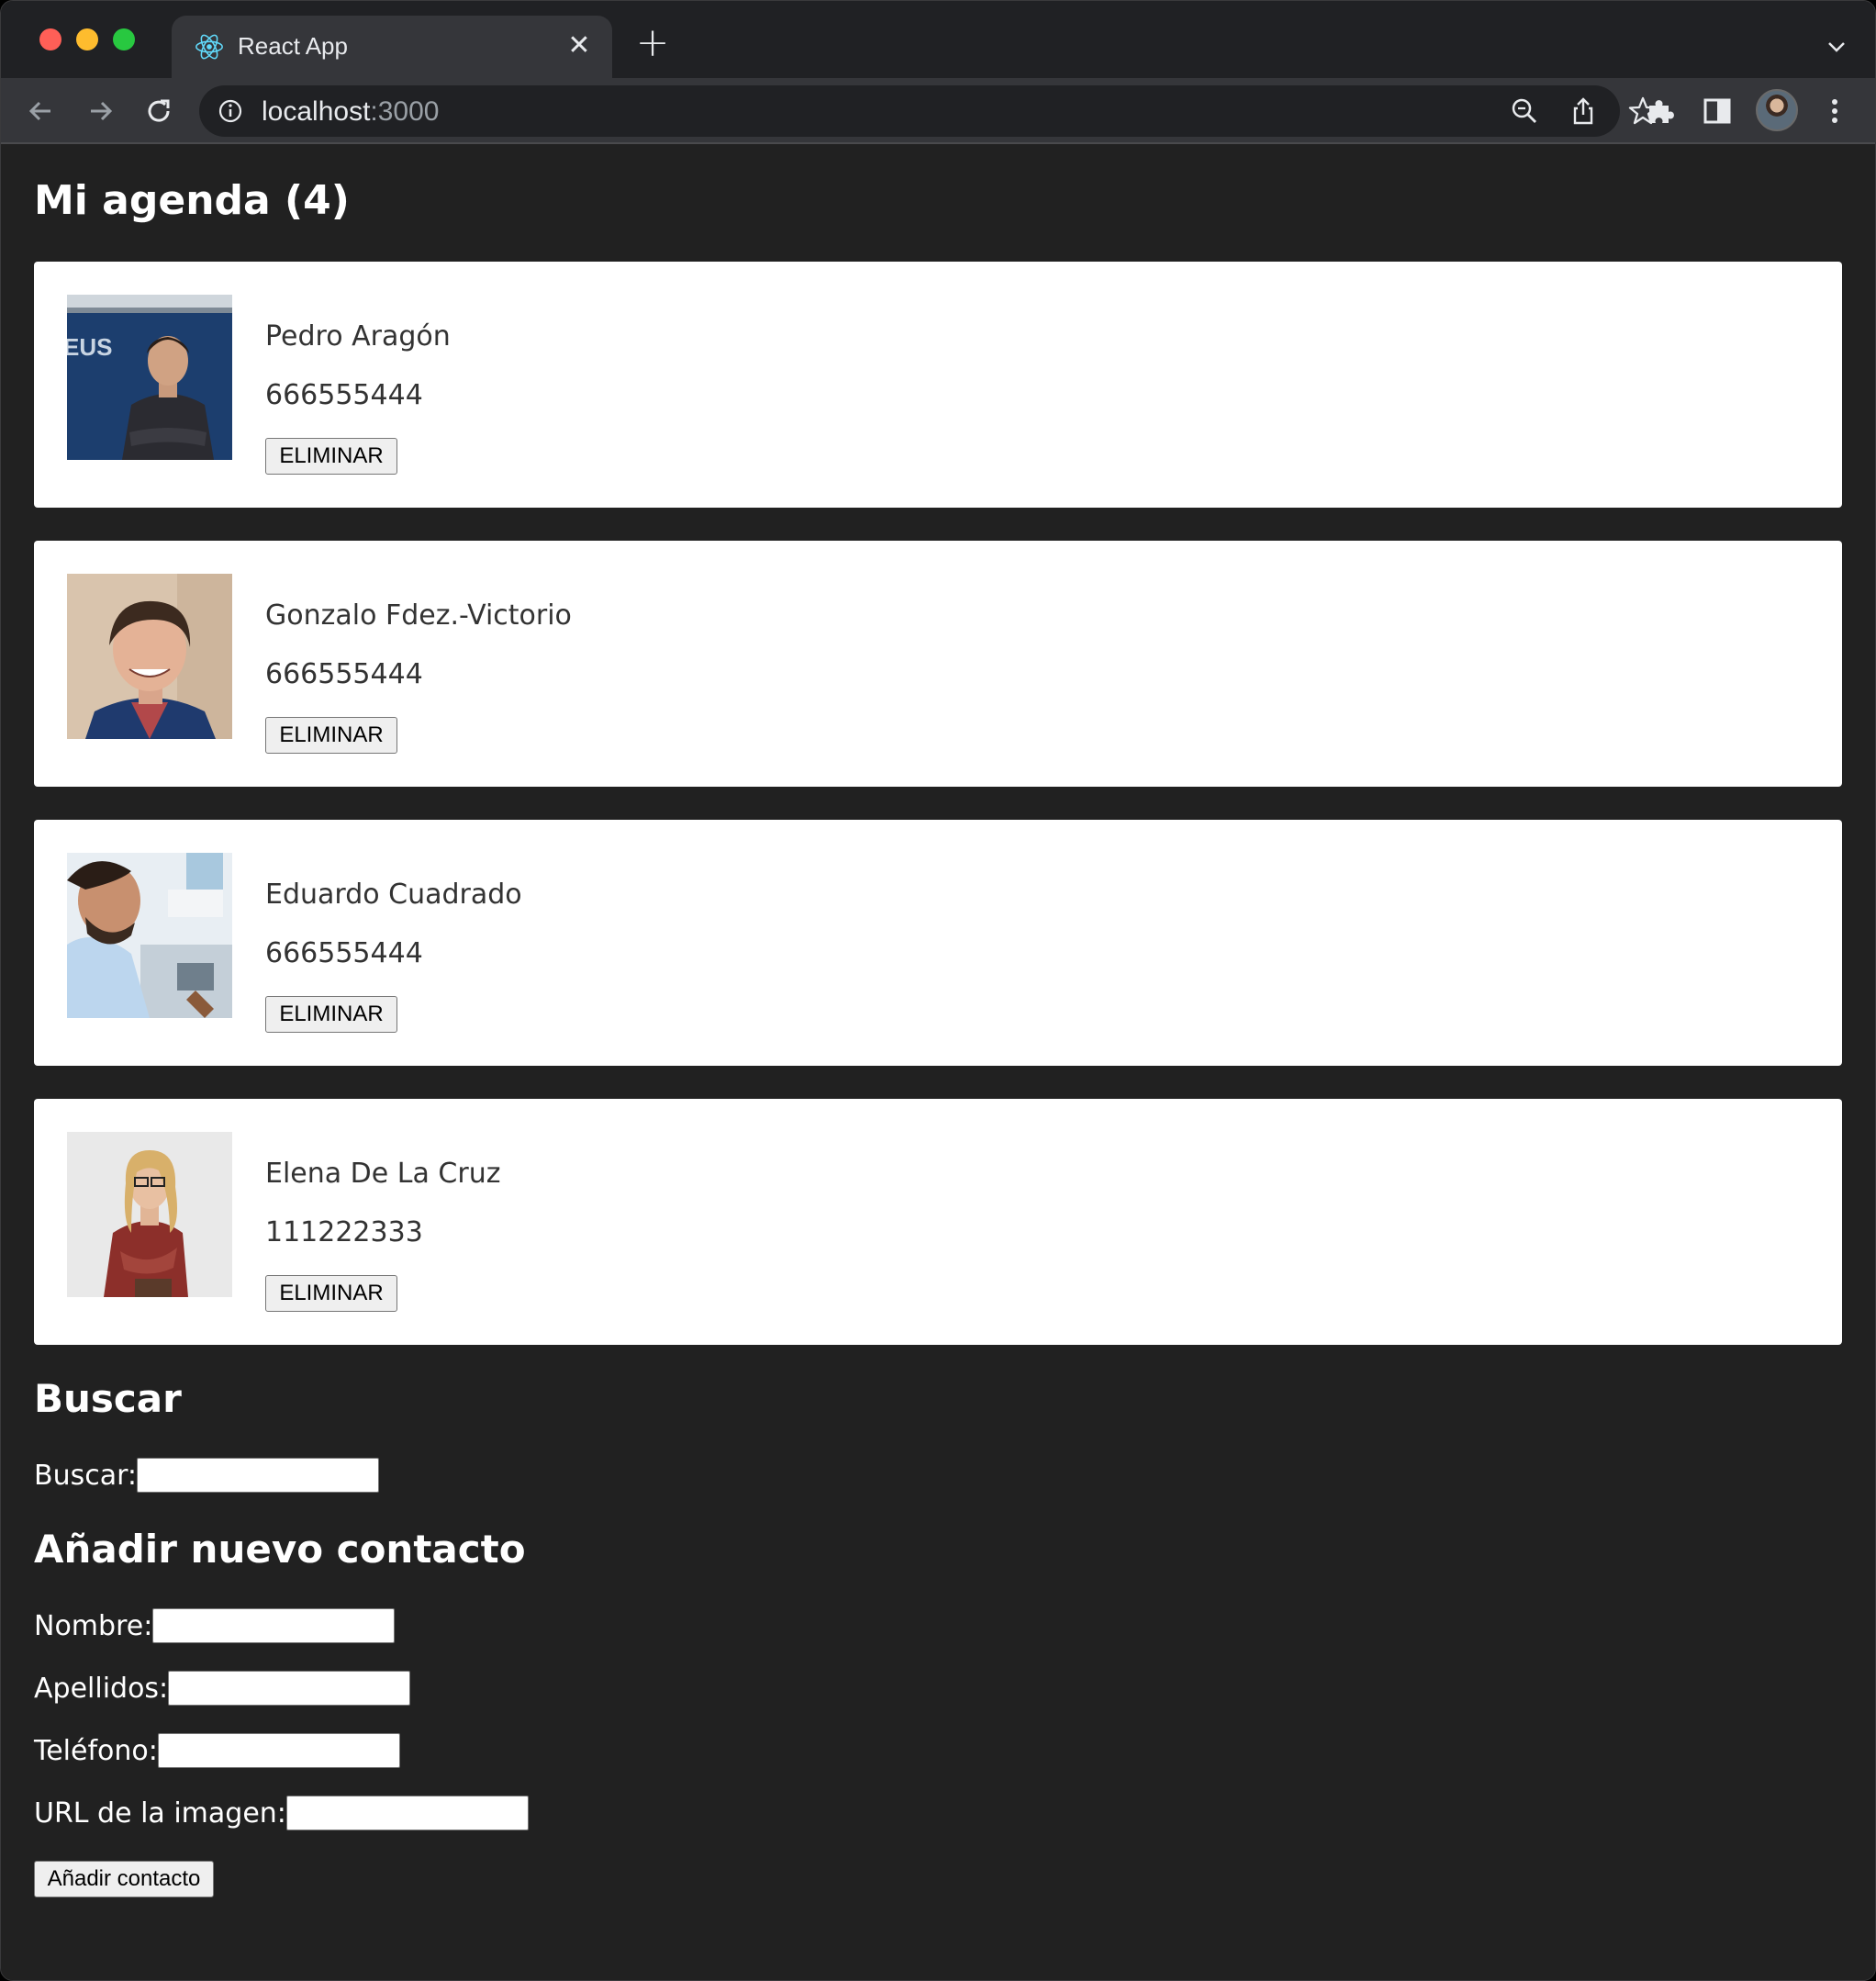 The width and height of the screenshot is (1876, 1981). Describe the element at coordinates (418, 616) in the screenshot. I see `contact-name: Gonzalo Fdez.-Victorio` at that location.